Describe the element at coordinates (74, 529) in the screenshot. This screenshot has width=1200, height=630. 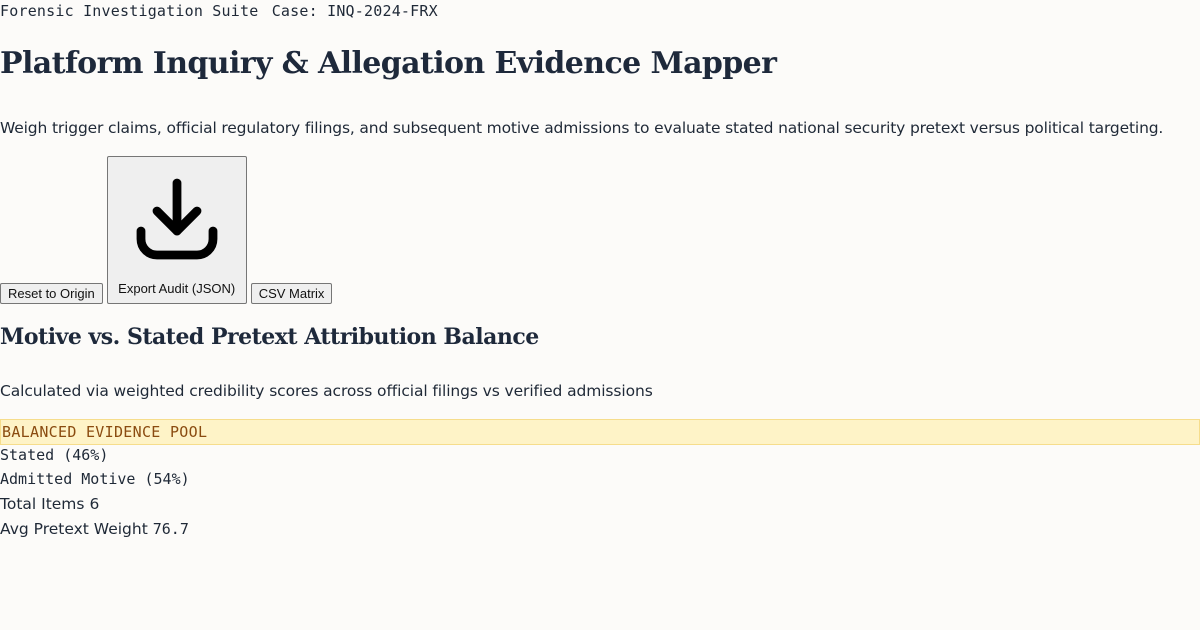
I see `avg-pretext-weight-label: Avg Pretext Weight` at that location.